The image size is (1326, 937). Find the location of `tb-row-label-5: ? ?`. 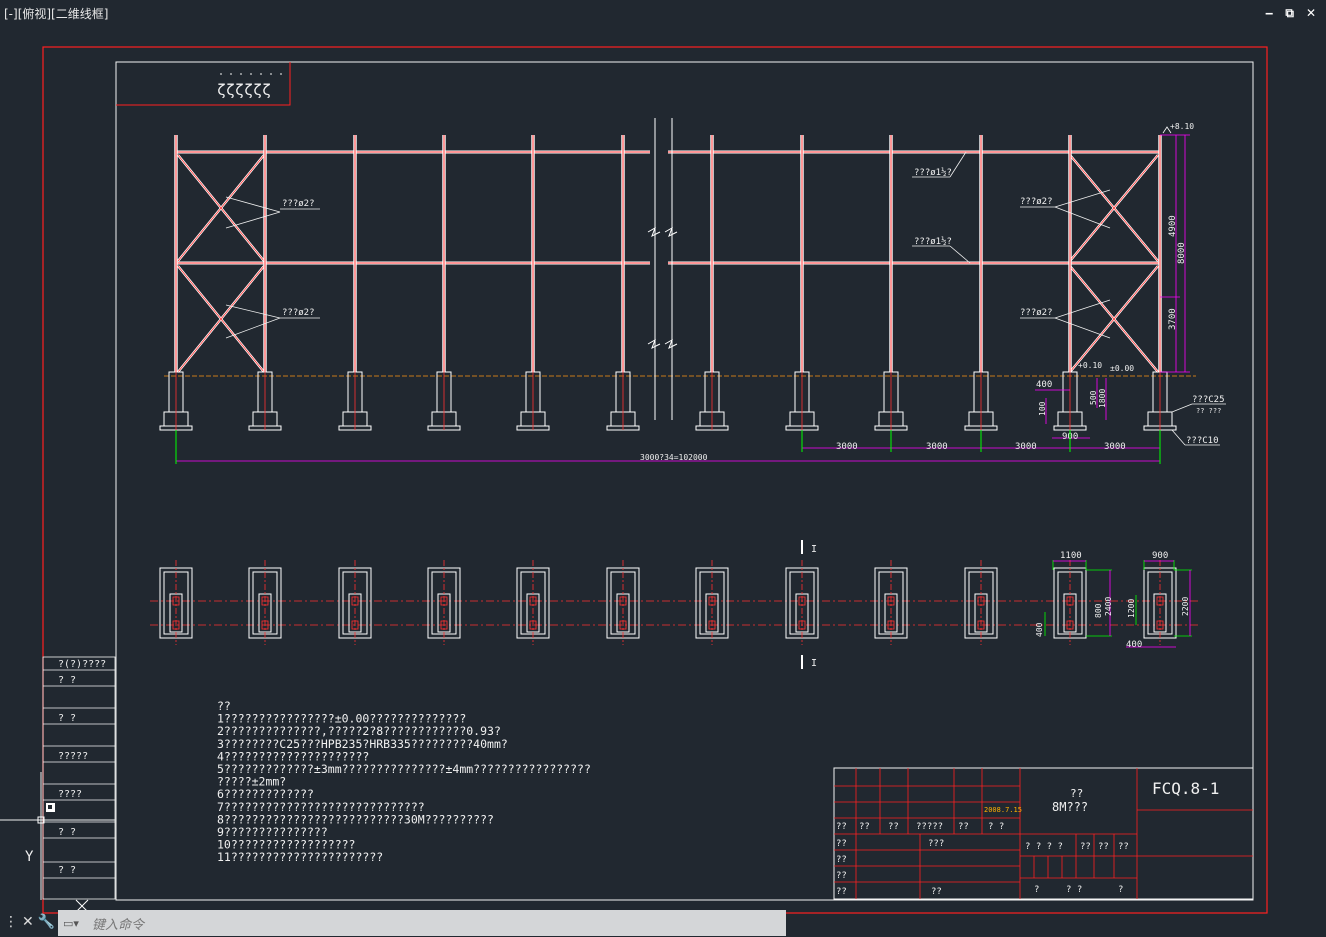

tb-row-label-5: ? ? is located at coordinates (996, 827).